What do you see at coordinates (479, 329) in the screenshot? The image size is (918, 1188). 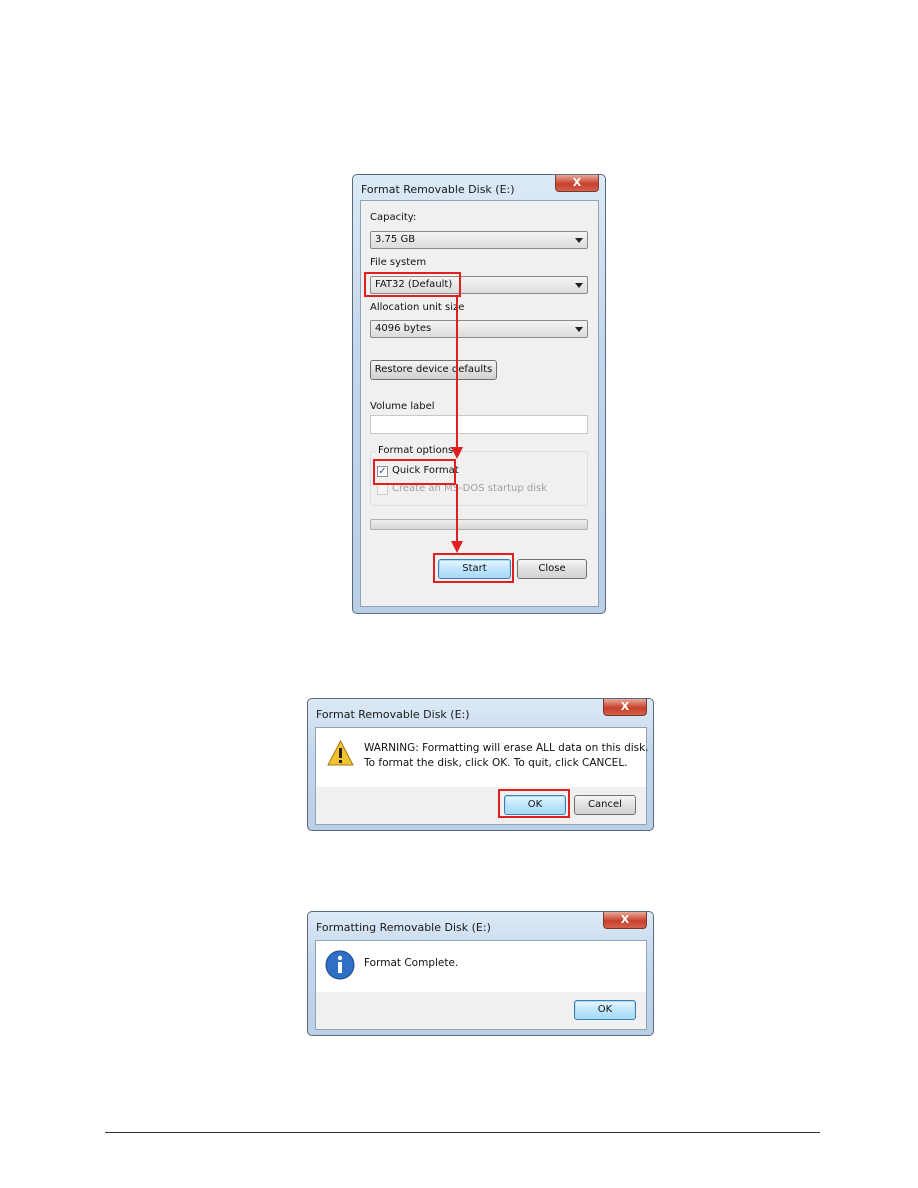 I see `allocation-select: 4096 bytes` at bounding box center [479, 329].